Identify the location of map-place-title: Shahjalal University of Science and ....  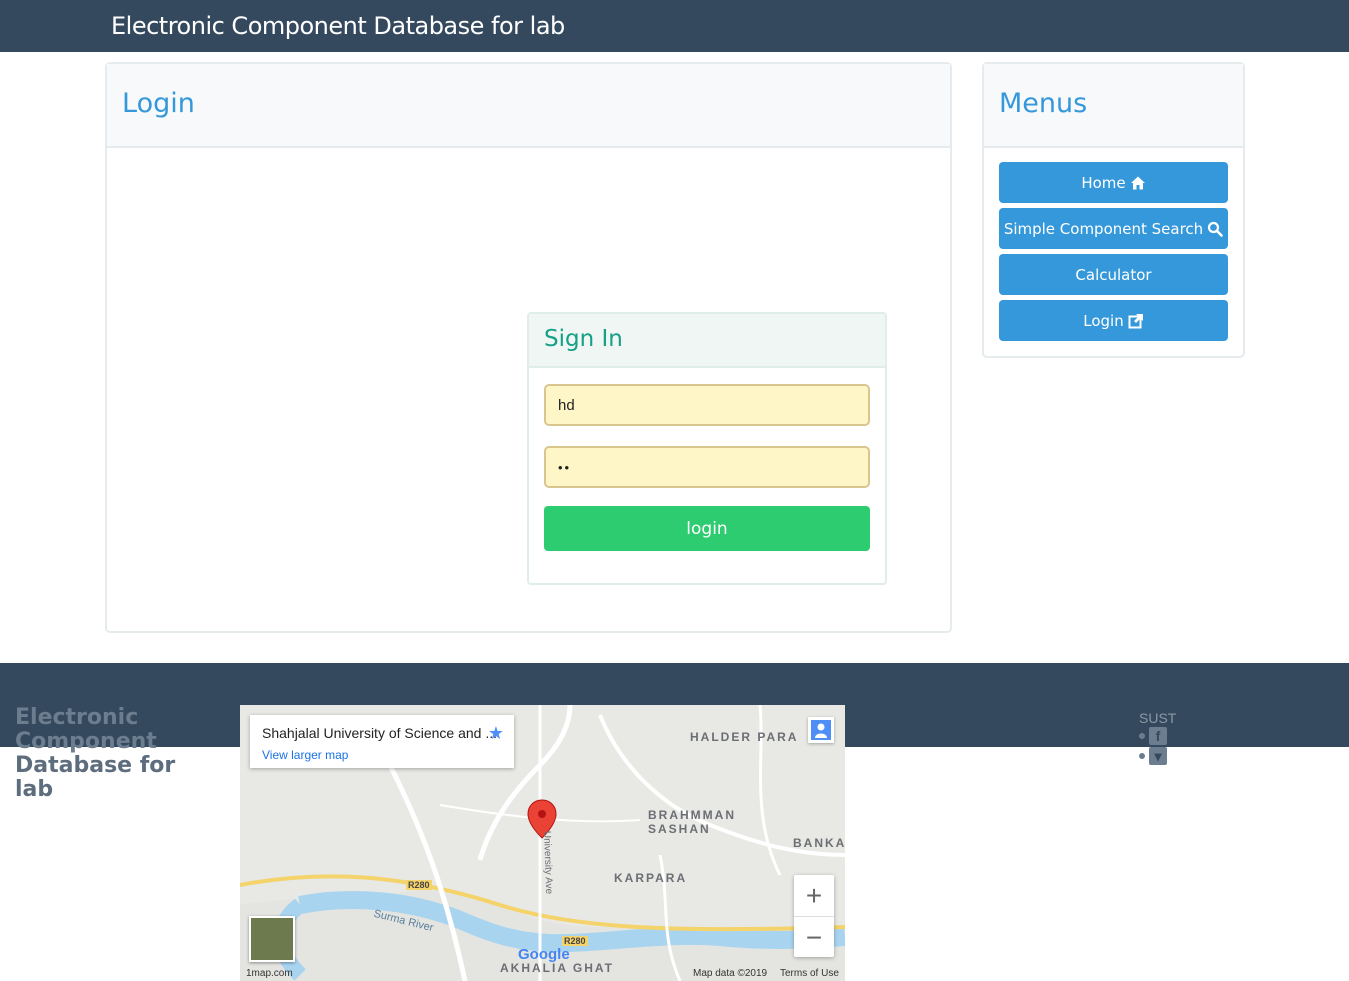
(380, 733).